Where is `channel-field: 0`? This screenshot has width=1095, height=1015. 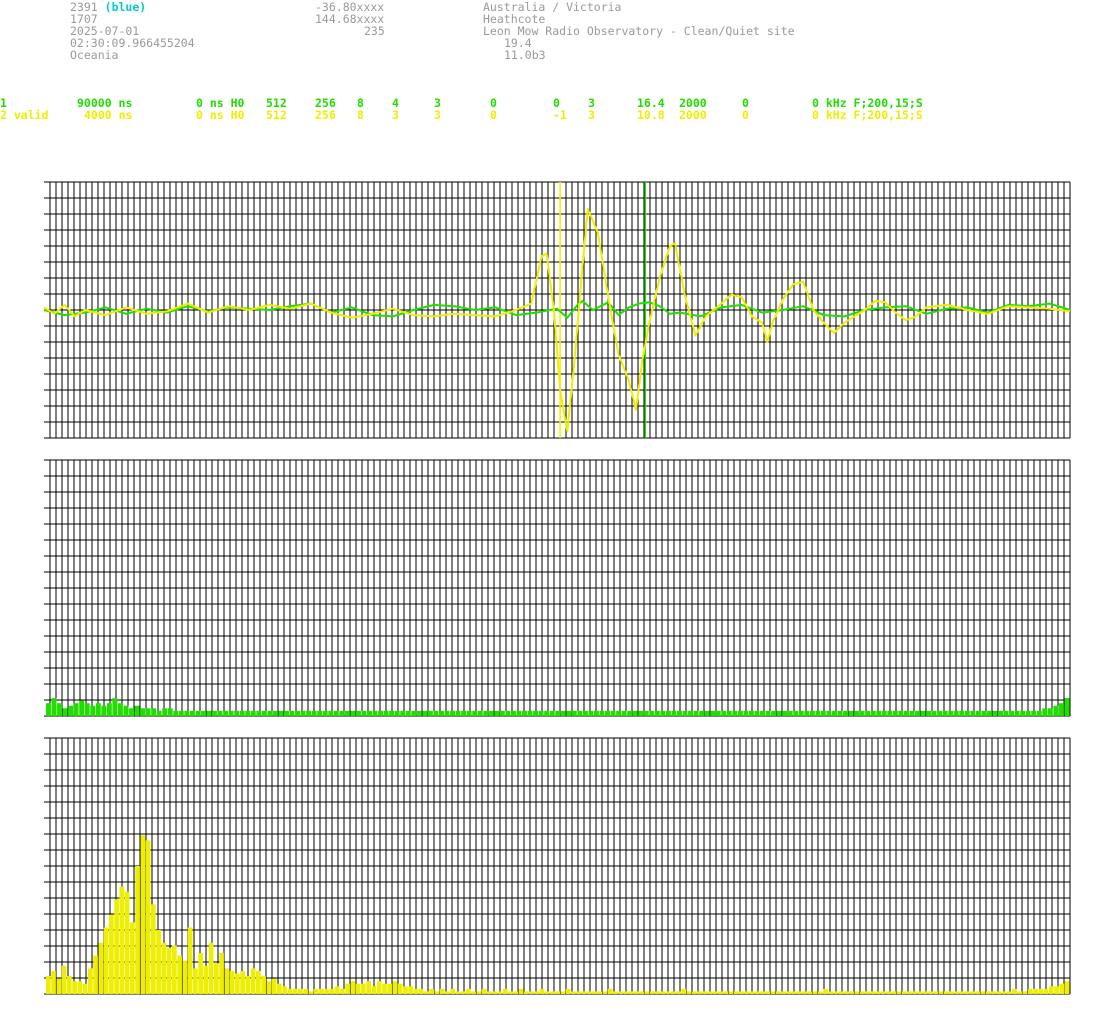
channel-field: 0 is located at coordinates (745, 115).